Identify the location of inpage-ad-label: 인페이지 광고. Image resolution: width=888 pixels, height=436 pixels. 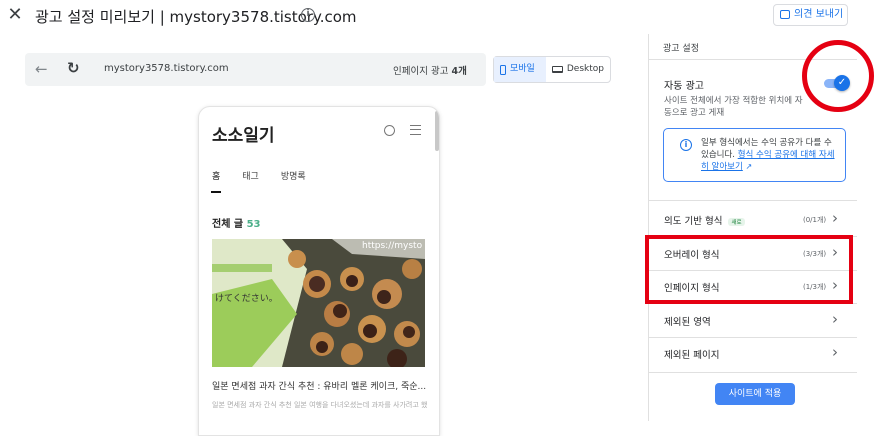
(421, 71).